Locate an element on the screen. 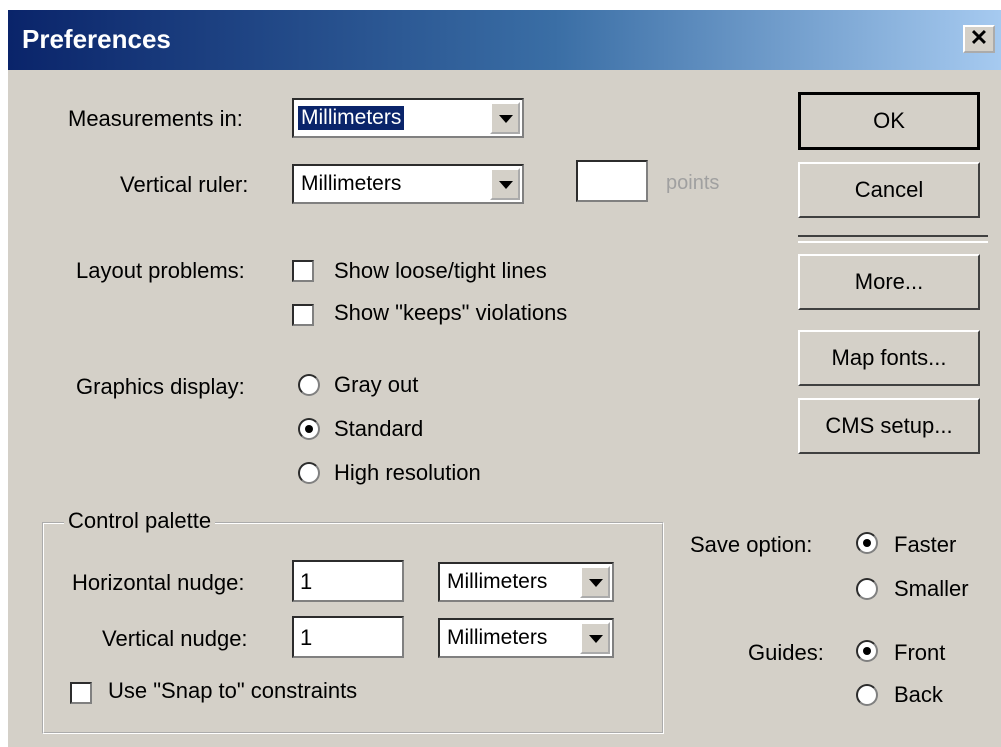  points-label: points is located at coordinates (693, 183).